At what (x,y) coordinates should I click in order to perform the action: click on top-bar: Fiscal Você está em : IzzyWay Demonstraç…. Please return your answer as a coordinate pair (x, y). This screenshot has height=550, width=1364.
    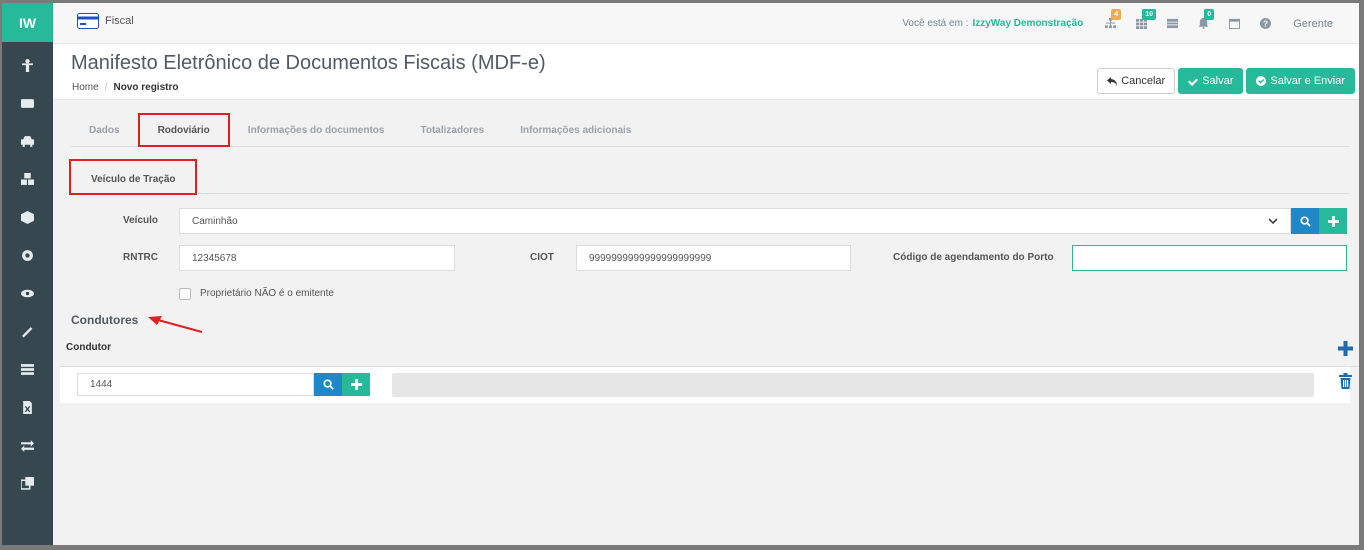
    Looking at the image, I should click on (706, 23).